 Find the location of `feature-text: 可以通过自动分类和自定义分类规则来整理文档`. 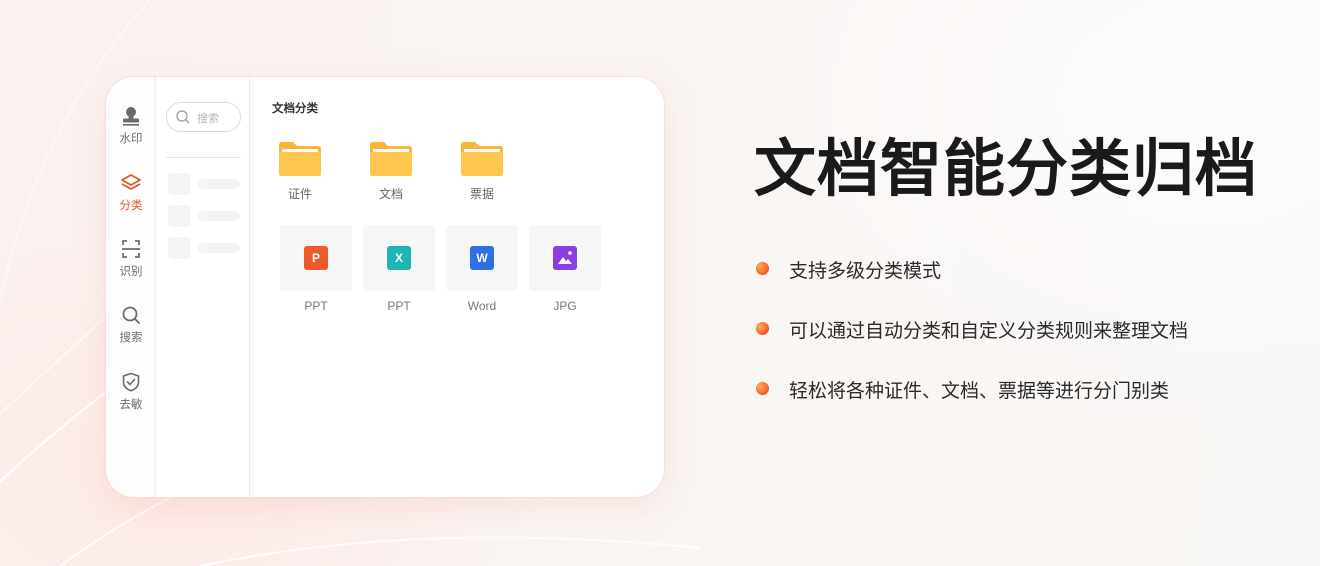

feature-text: 可以通过自动分类和自定义分类规则来整理文档 is located at coordinates (989, 331).